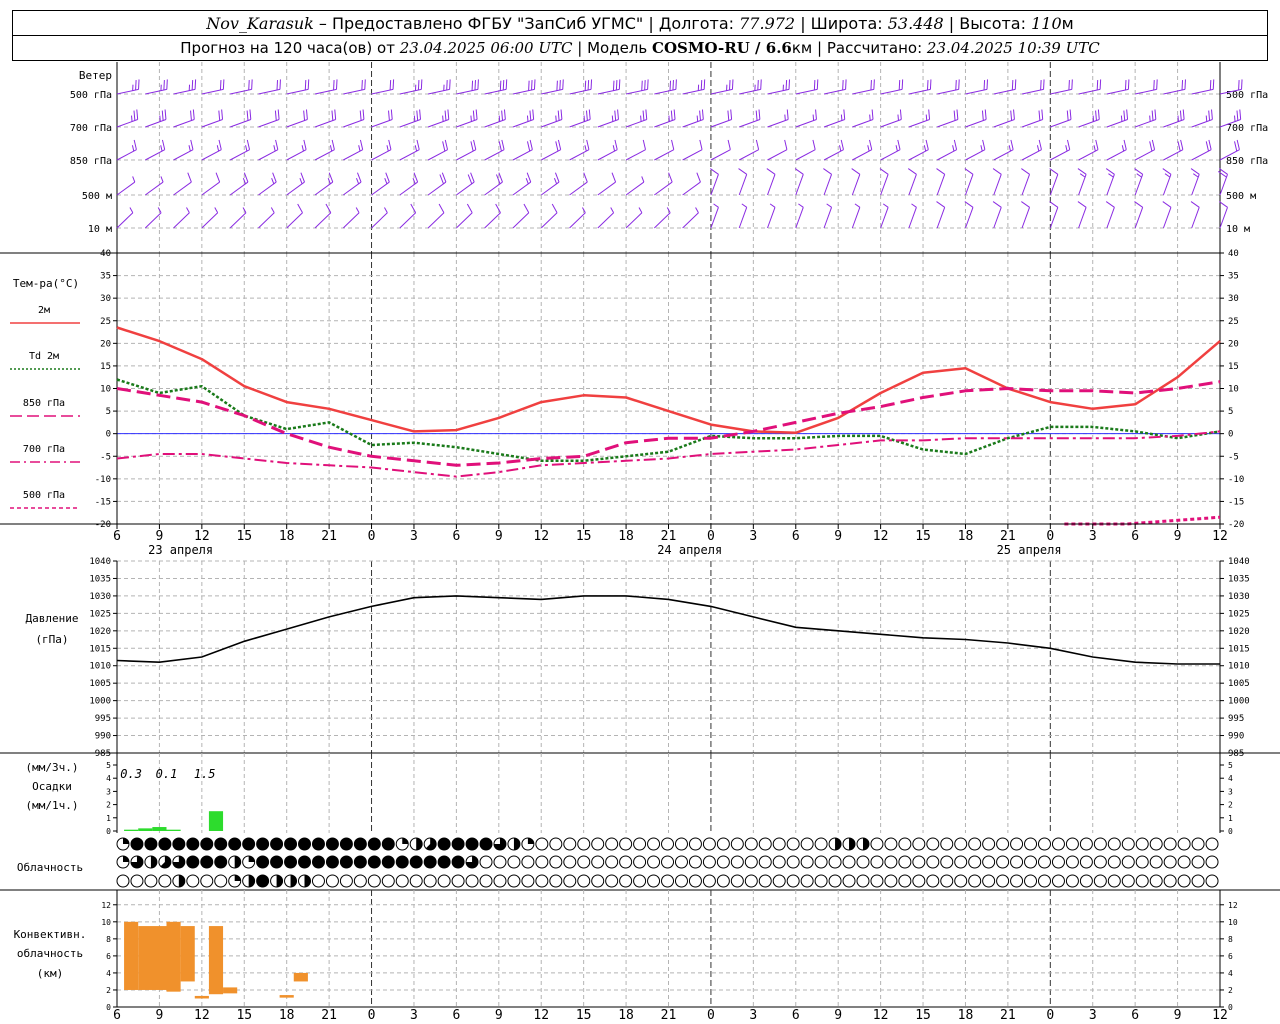  Describe the element at coordinates (499, 1015) in the screenshot. I see `x-hour-label-bottom: 9` at that location.